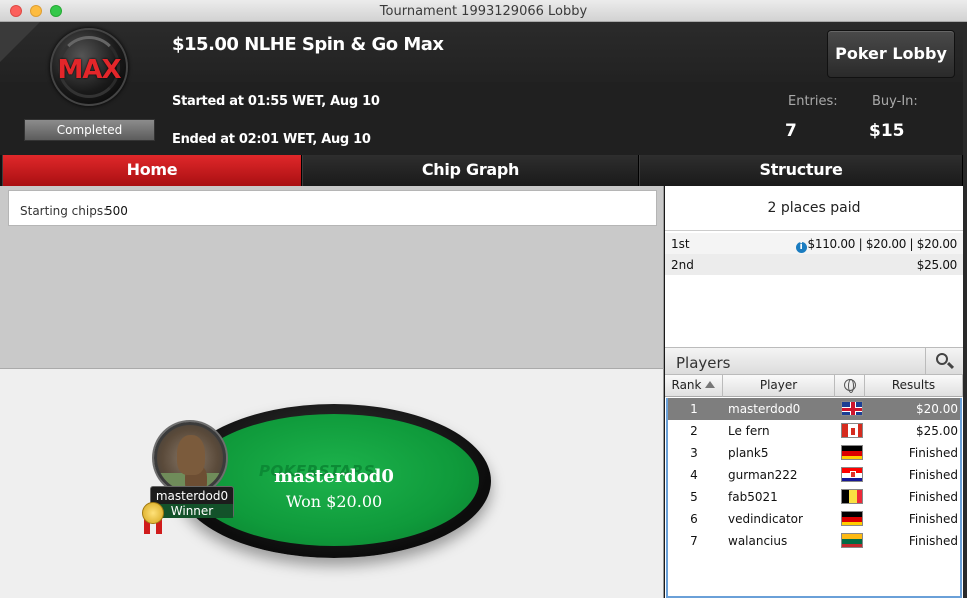 This screenshot has width=967, height=598. I want to click on row-player-name: Le fern, so click(749, 431).